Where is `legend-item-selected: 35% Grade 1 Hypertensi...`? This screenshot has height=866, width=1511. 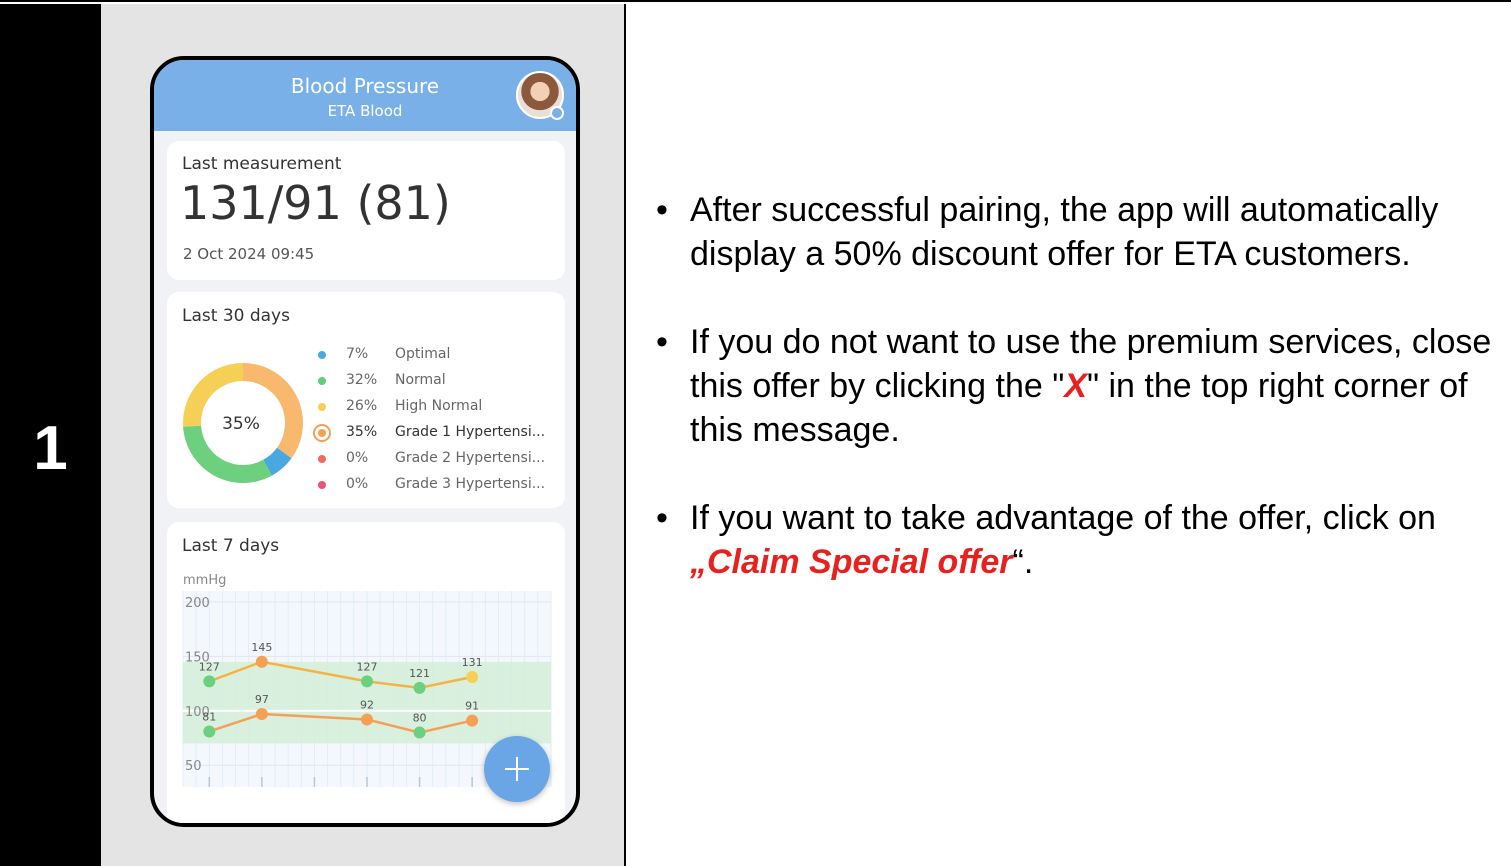 legend-item-selected: 35% Grade 1 Hypertensi... is located at coordinates (436, 435).